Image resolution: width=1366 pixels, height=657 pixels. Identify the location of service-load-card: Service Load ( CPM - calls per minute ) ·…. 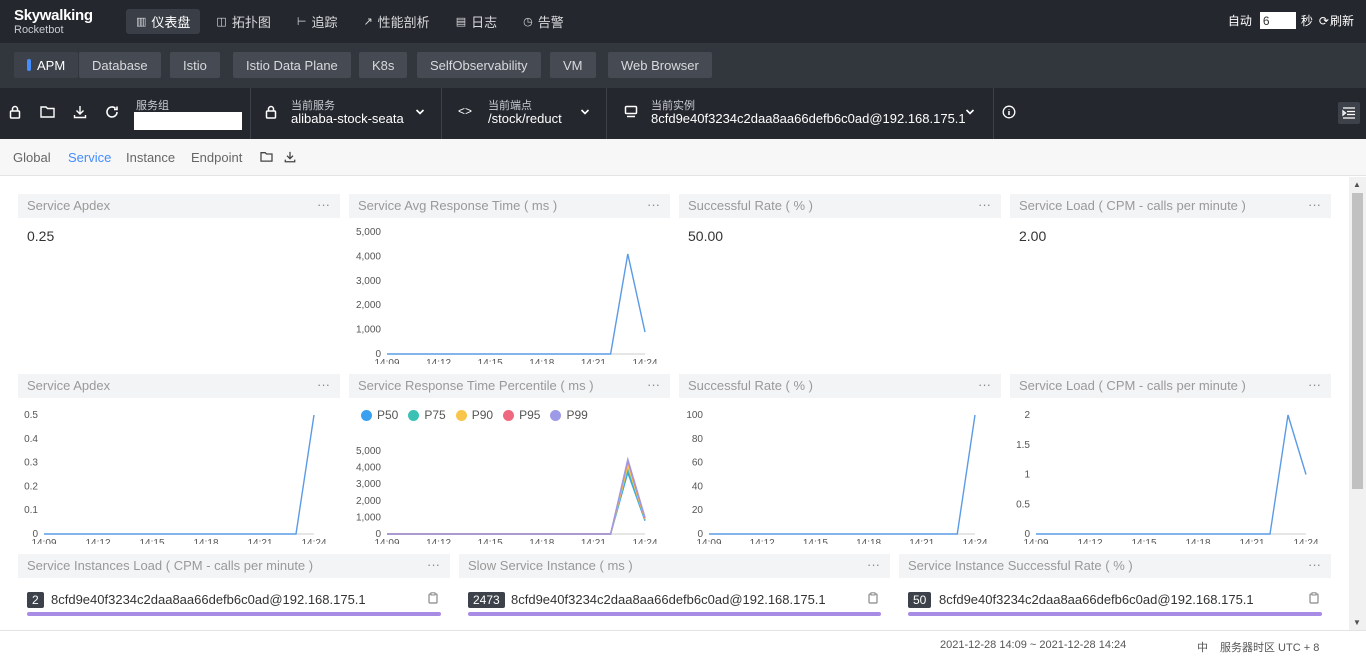
(1170, 279).